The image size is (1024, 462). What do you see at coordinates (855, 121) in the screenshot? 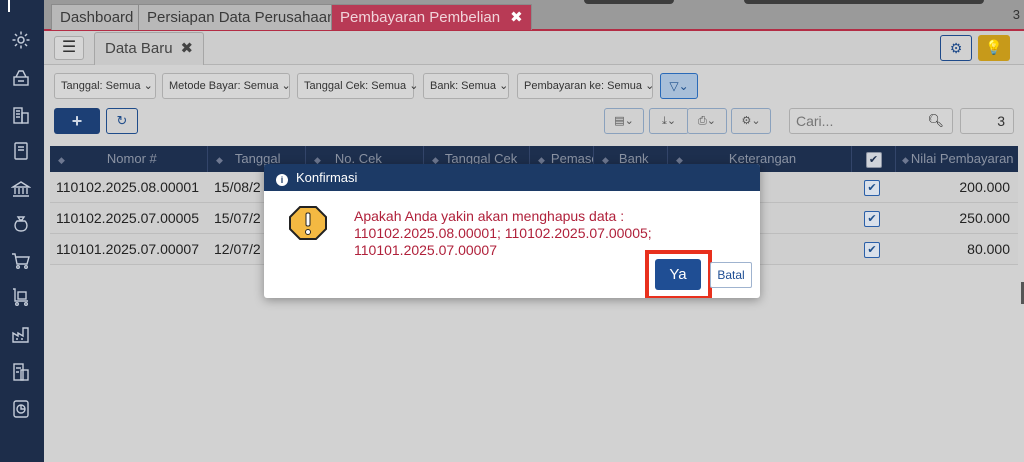
I see `search-input` at bounding box center [855, 121].